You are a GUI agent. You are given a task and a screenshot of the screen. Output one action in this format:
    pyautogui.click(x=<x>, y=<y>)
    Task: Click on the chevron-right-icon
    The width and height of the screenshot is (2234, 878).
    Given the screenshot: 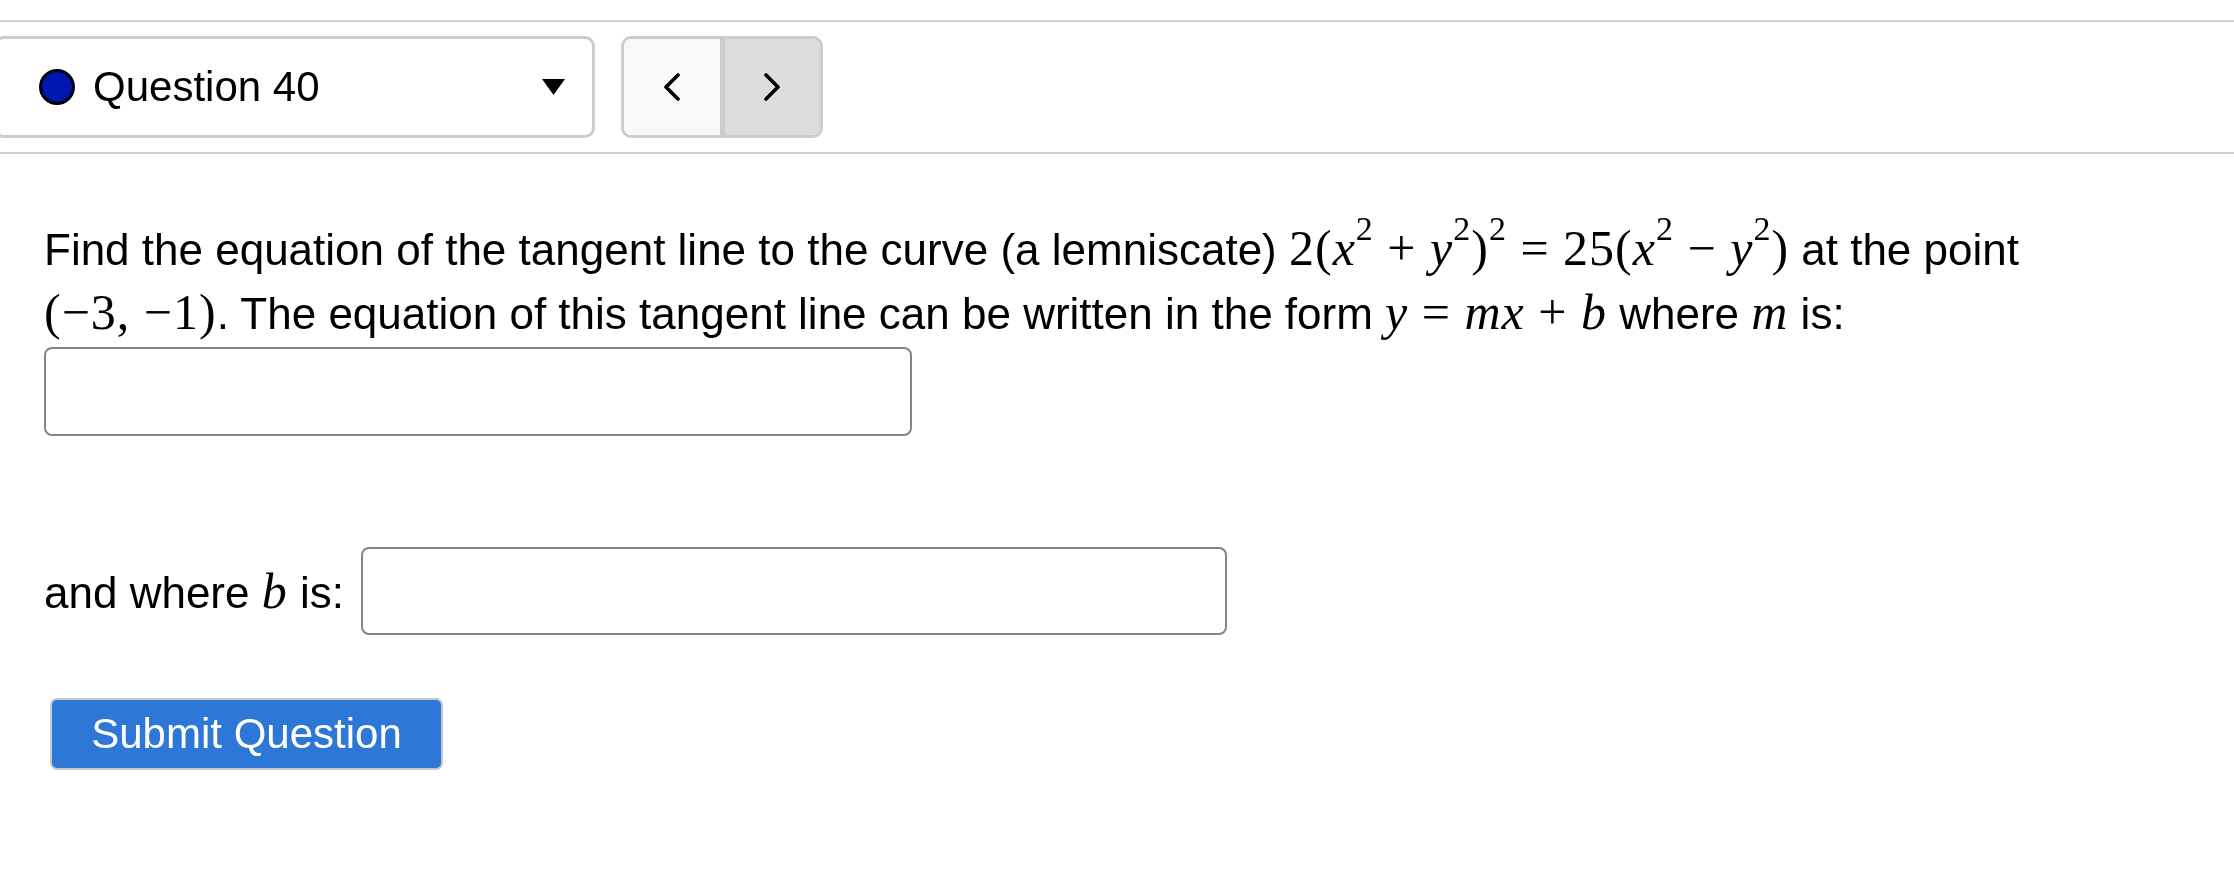 What is the action you would take?
    pyautogui.click(x=772, y=87)
    